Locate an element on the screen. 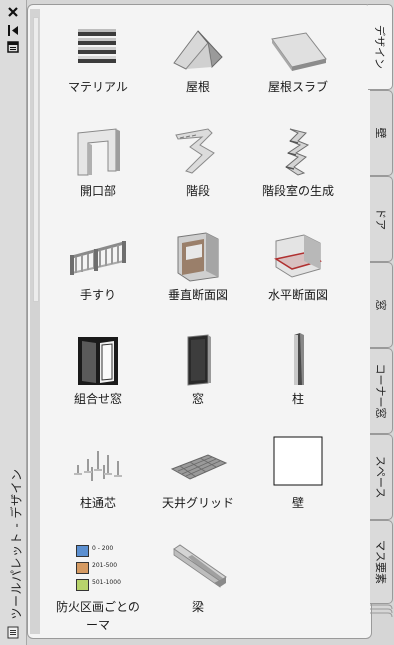 The image size is (394, 645). legend-label: 501-1000 is located at coordinates (106, 582).